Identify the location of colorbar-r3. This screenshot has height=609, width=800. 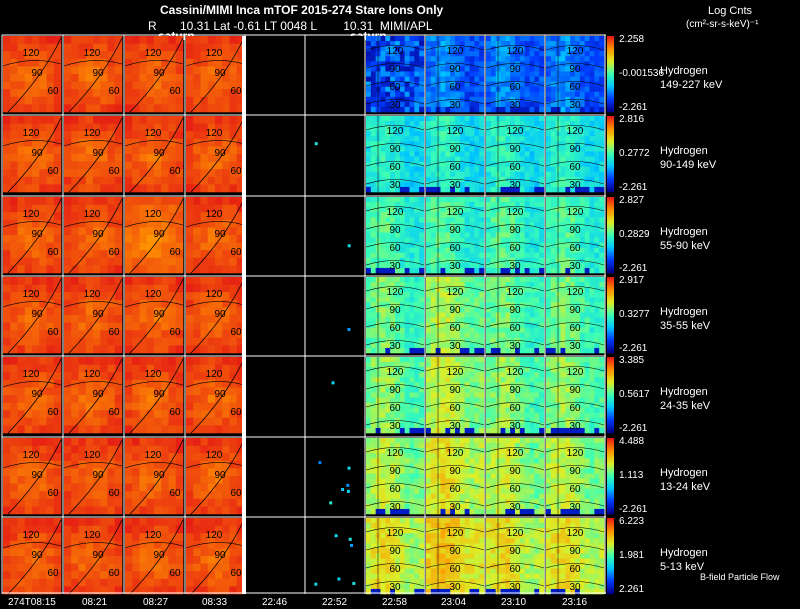
(610, 315).